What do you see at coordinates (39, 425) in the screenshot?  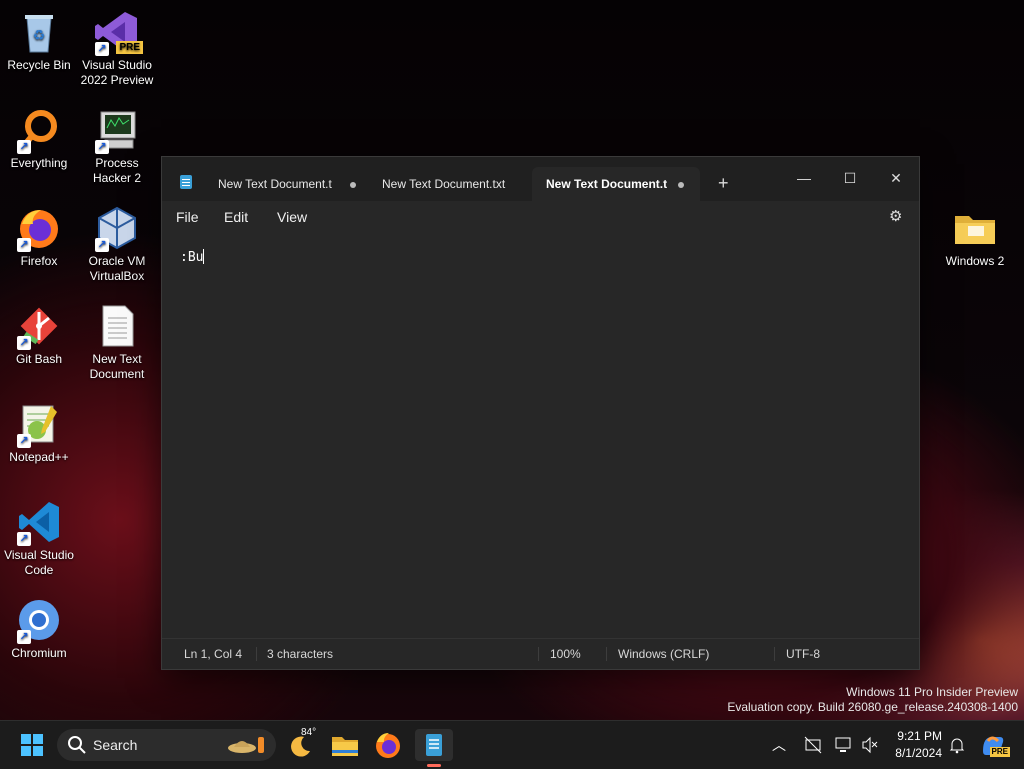 I see `notepad-plus-plus-icon: ↗` at bounding box center [39, 425].